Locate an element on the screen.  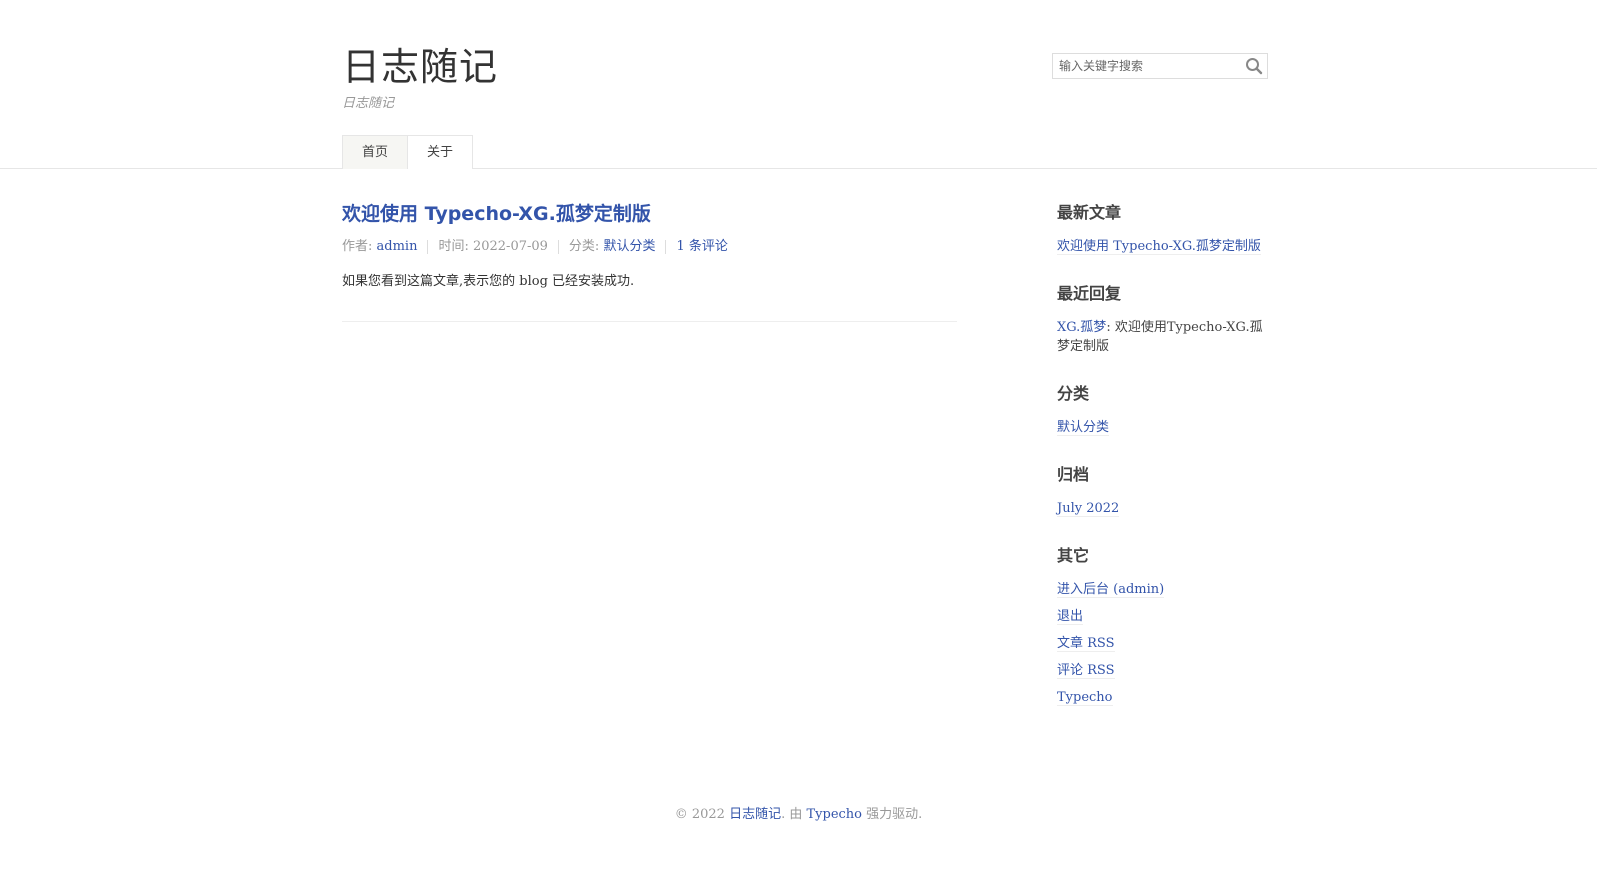
recent-posts-list: 欢迎使用 Typecho-XG.孤梦定制版 is located at coordinates (1162, 246).